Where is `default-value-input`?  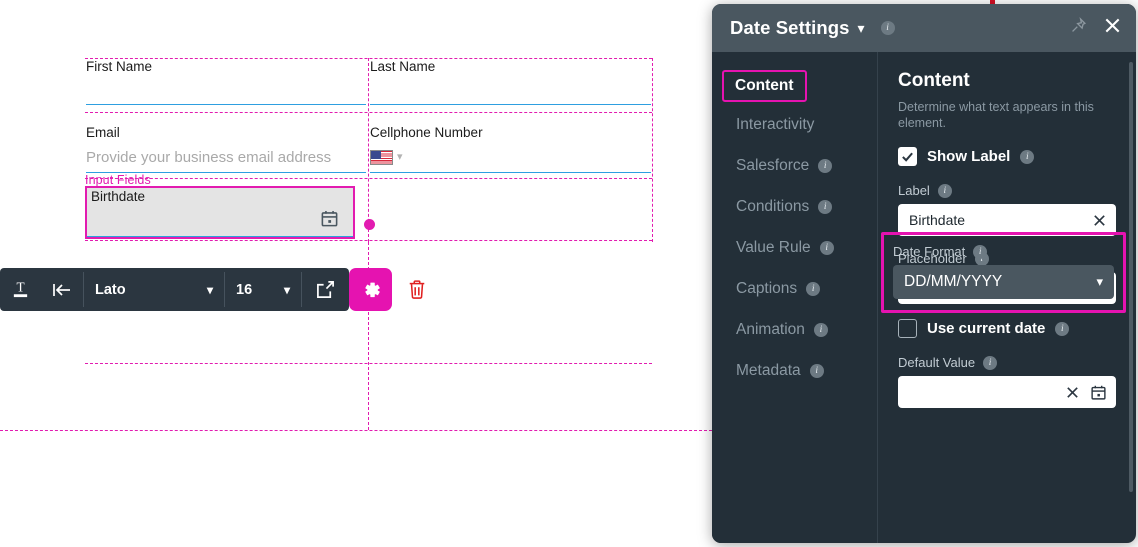 default-value-input is located at coordinates (1007, 392).